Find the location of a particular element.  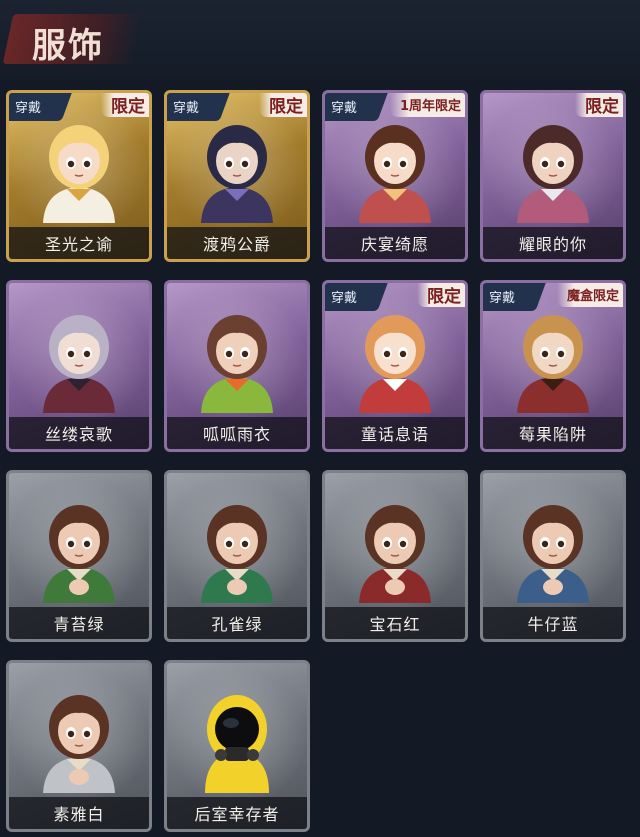

card-name-bar: 呱呱雨衣 is located at coordinates (237, 433).